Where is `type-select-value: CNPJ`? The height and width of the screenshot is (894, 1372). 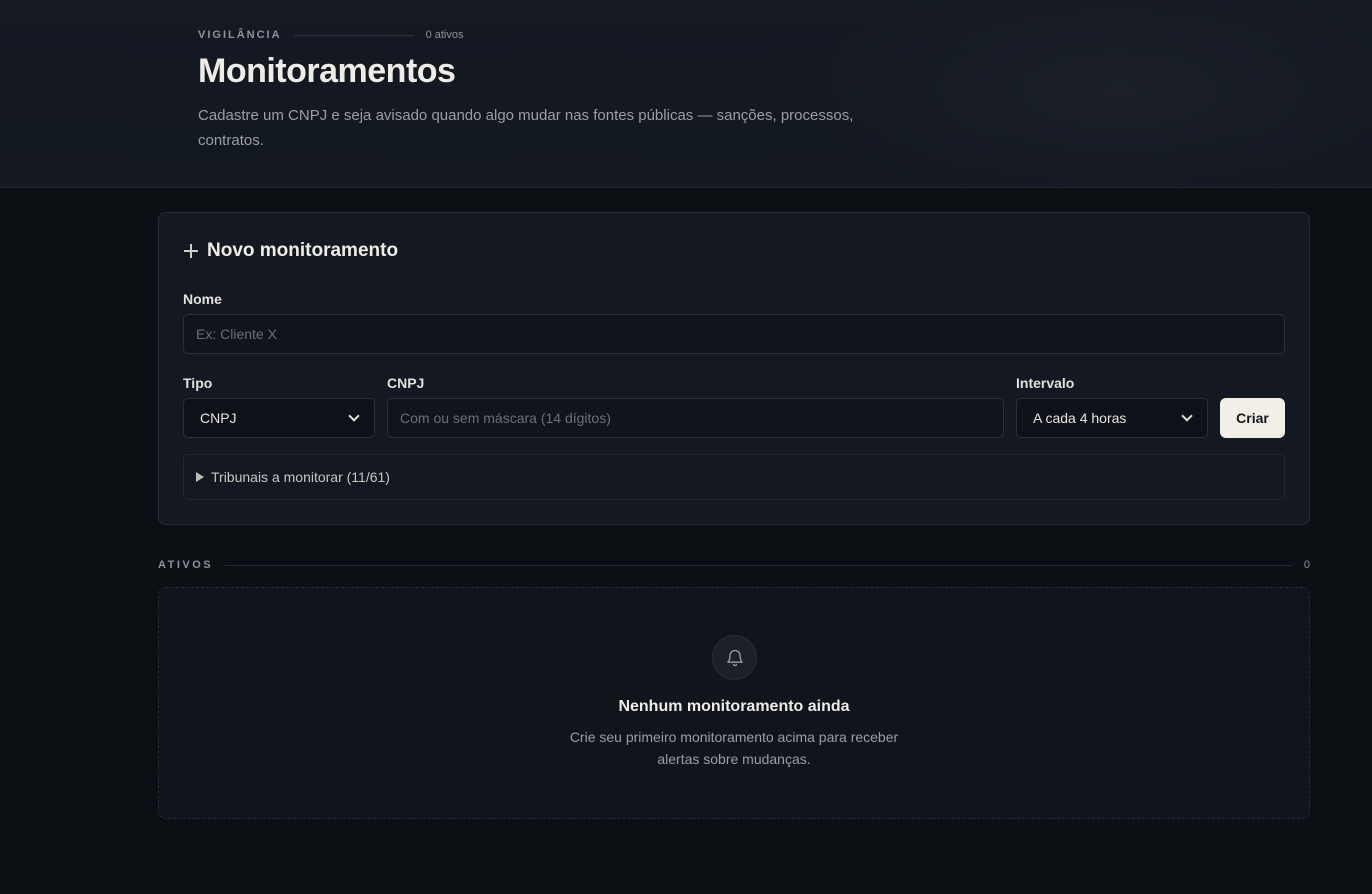 type-select-value: CNPJ is located at coordinates (218, 418).